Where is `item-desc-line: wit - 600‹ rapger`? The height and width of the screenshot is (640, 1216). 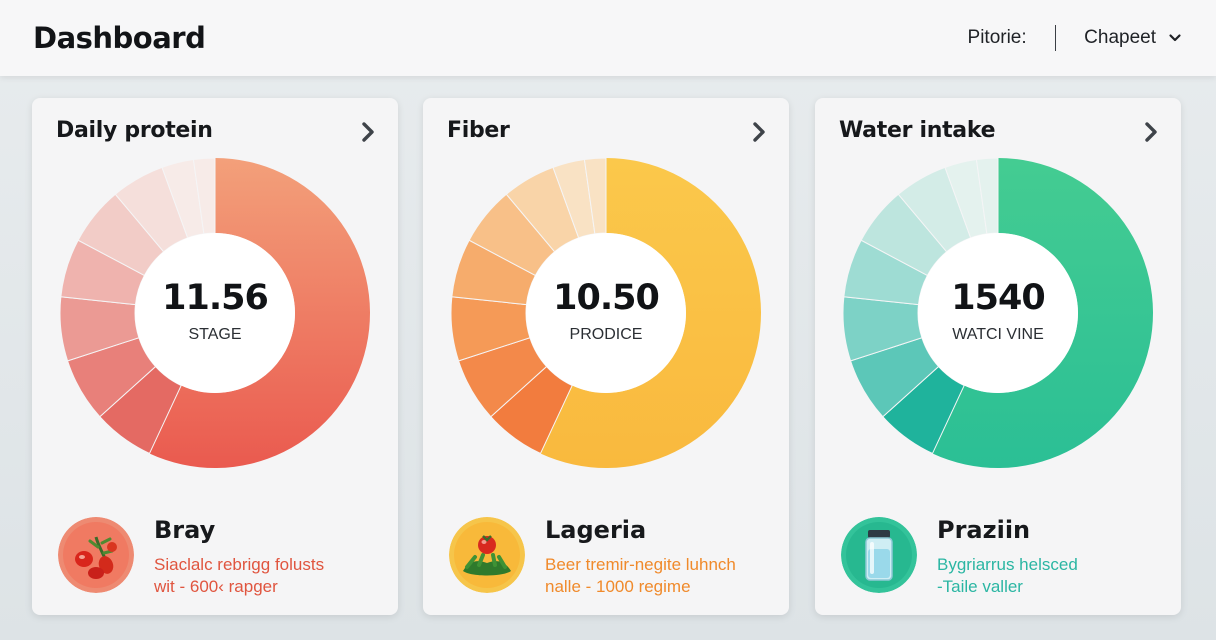
item-desc-line: wit - 600‹ rapger is located at coordinates (216, 586).